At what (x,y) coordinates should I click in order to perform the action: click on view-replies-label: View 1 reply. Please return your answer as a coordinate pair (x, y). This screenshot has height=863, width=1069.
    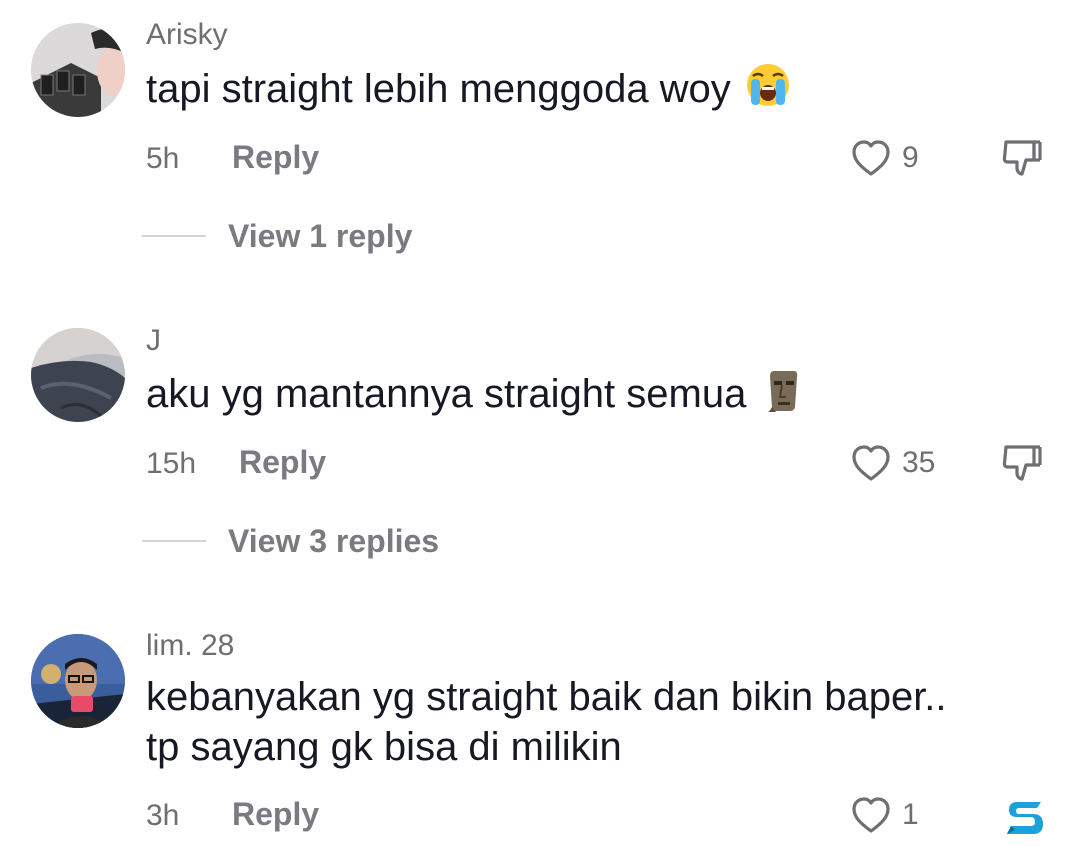
    Looking at the image, I should click on (320, 235).